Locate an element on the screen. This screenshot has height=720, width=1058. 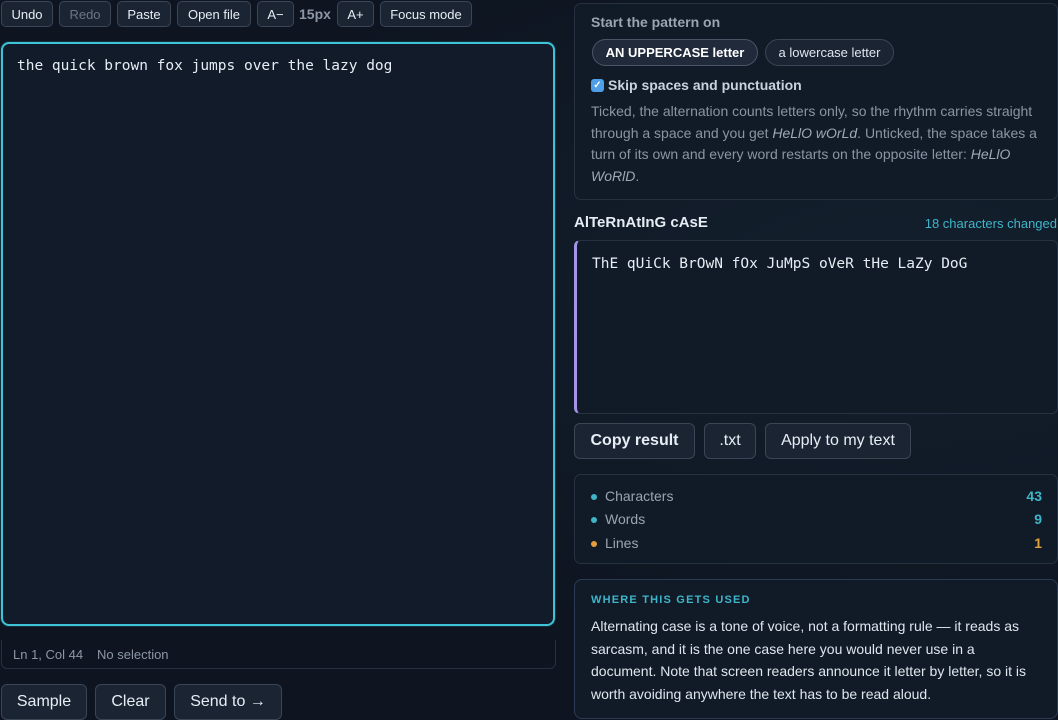
uppercase-start-option: AN UPPERCASE letter is located at coordinates (675, 52).